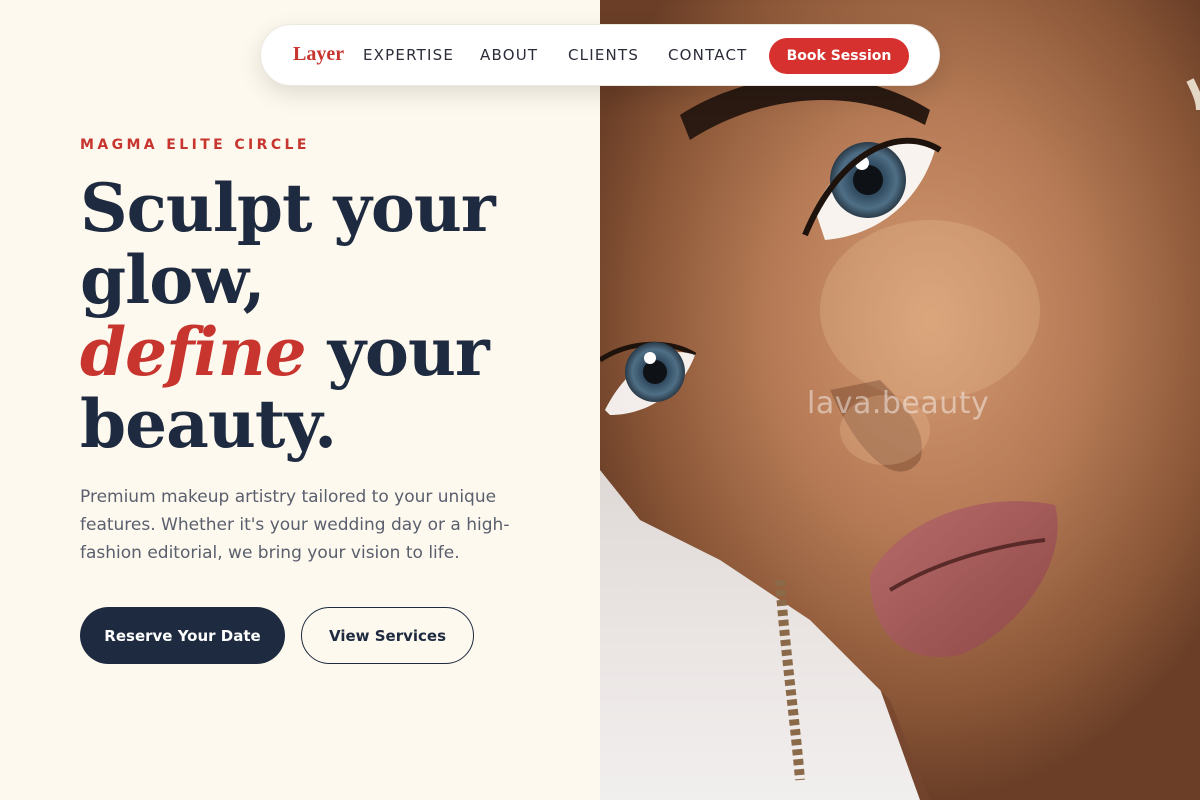  I want to click on image-watermark: lava.beauty, so click(898, 403).